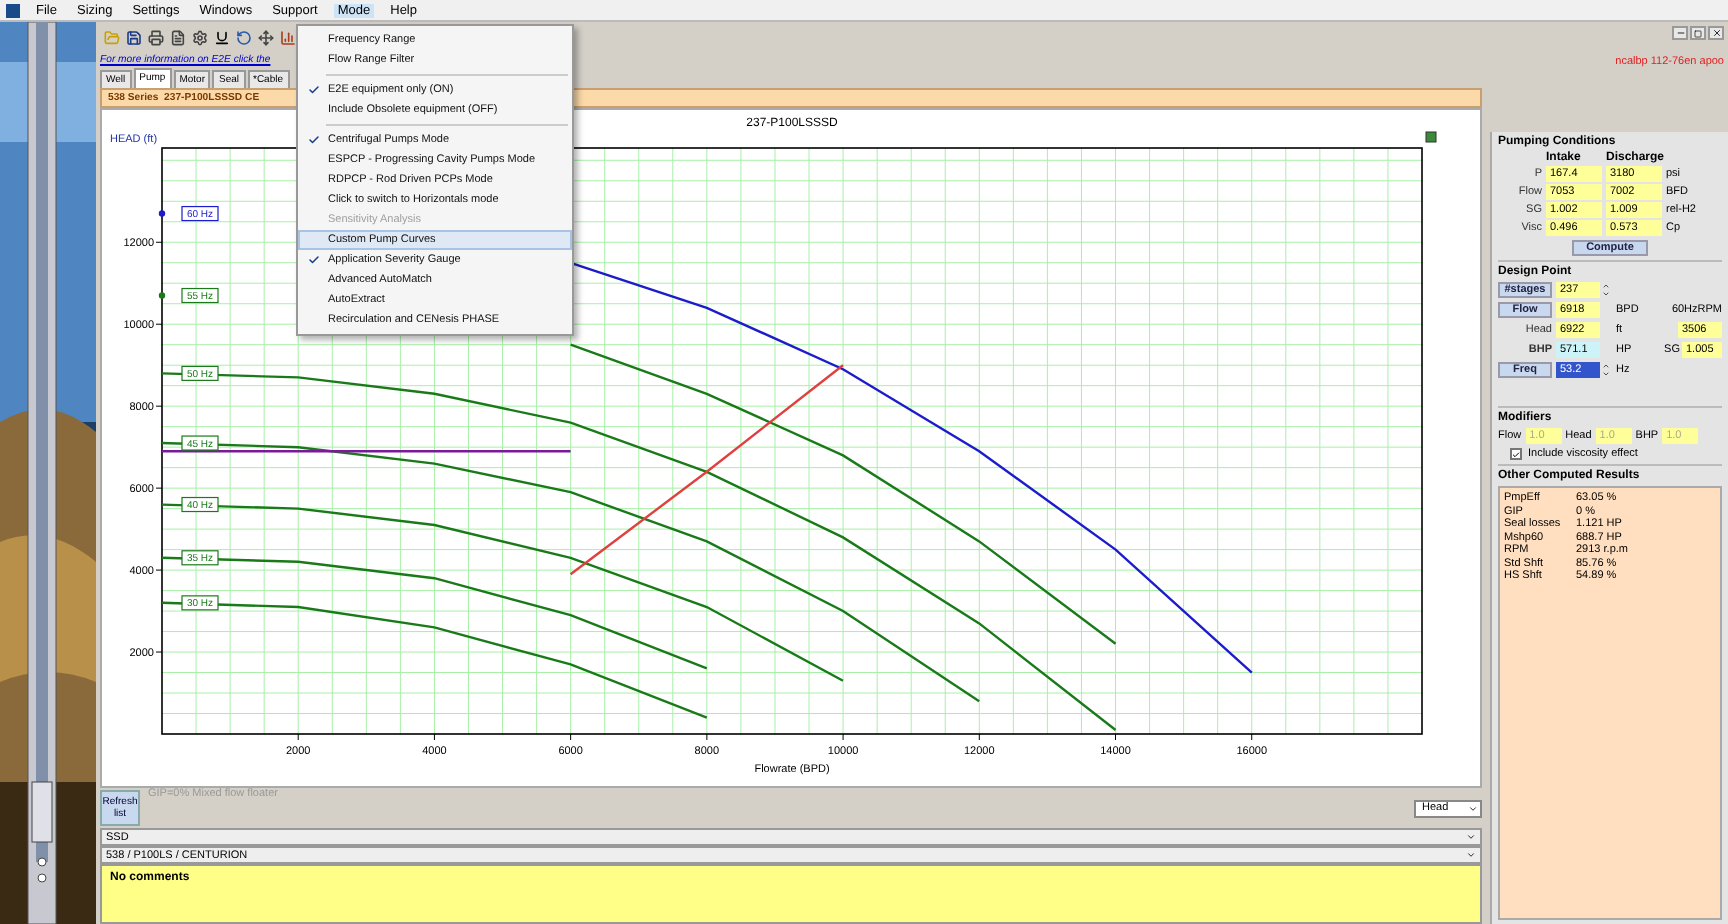 The image size is (1728, 924). I want to click on close-button, so click(1716, 33).